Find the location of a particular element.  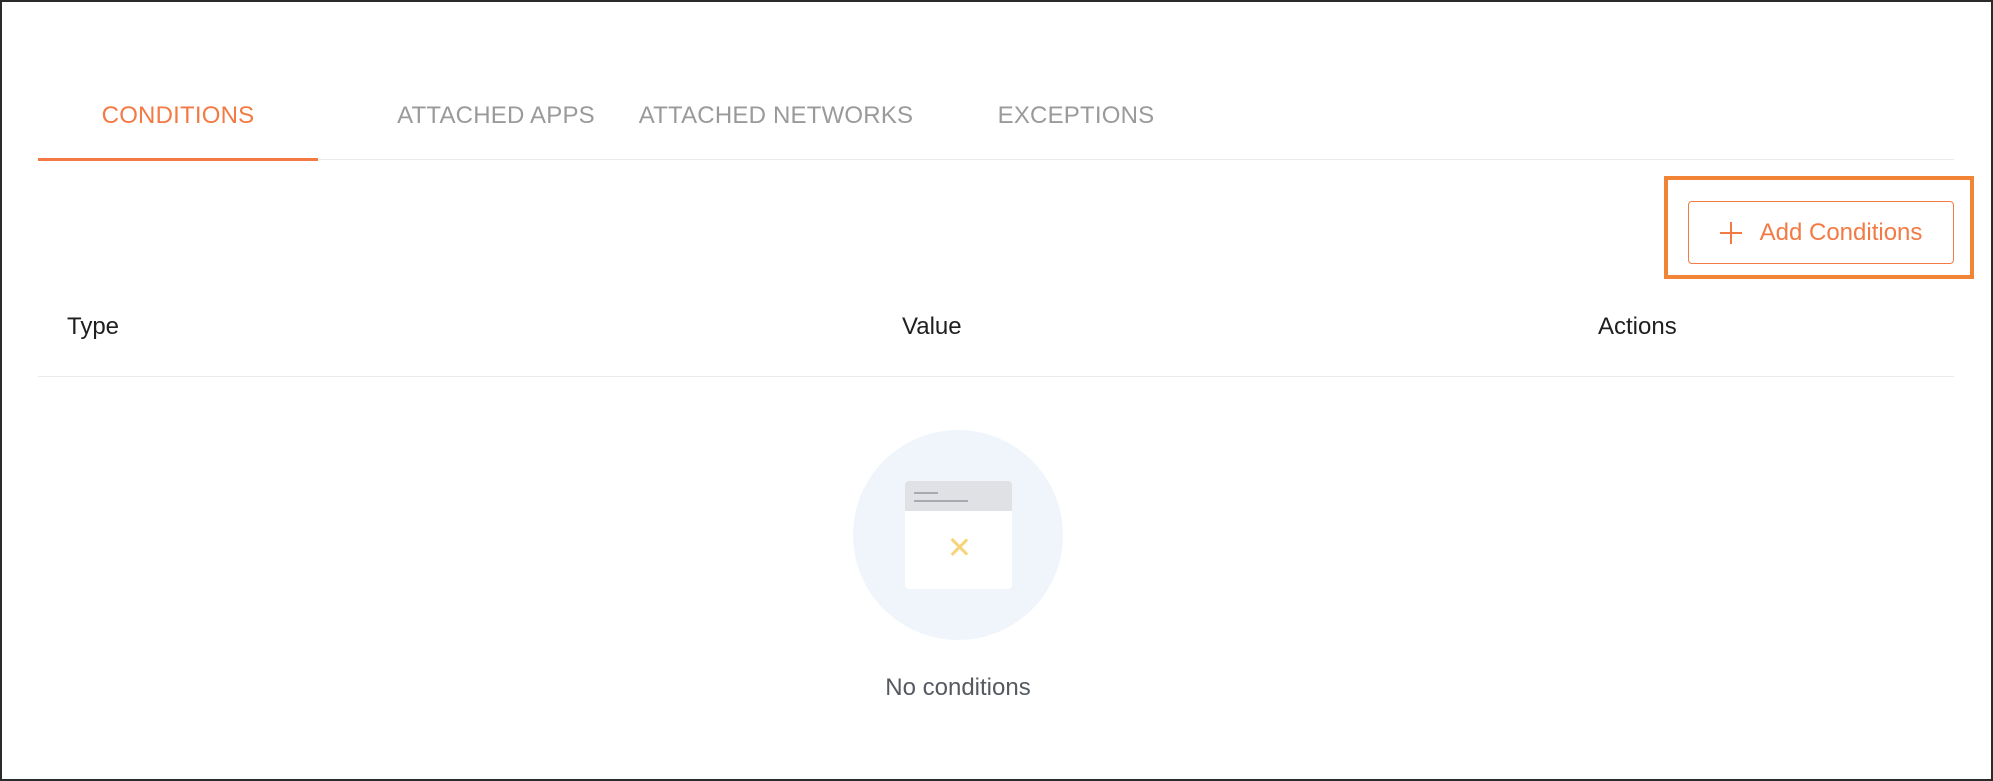

tab-label: CONDITIONS is located at coordinates (178, 115).